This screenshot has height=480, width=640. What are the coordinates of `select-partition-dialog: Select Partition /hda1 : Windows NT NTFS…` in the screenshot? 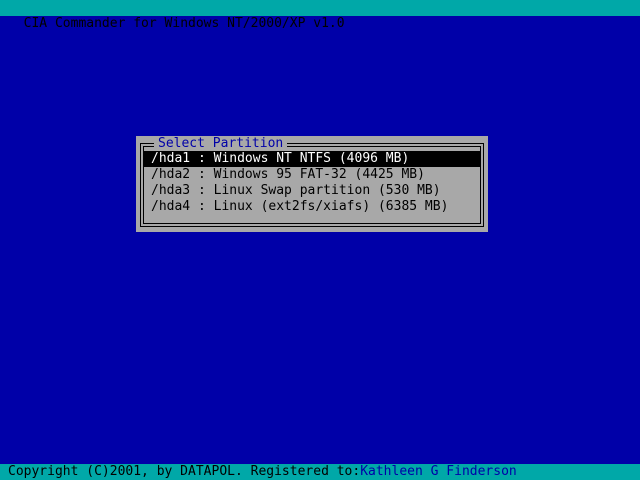 It's located at (312, 184).